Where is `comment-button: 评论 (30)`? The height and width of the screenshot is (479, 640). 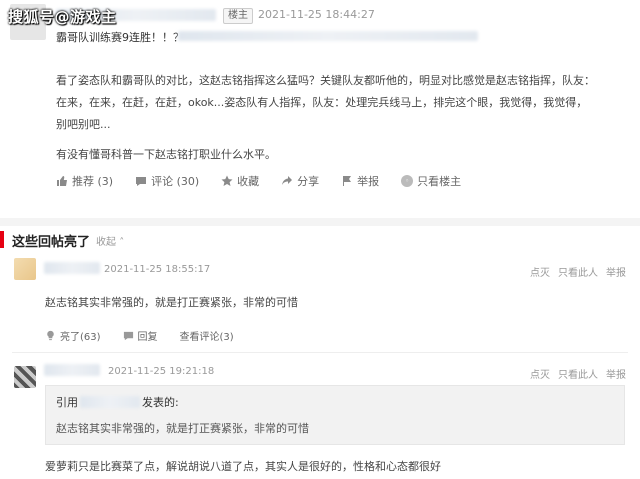 comment-button: 评论 (30) is located at coordinates (167, 181).